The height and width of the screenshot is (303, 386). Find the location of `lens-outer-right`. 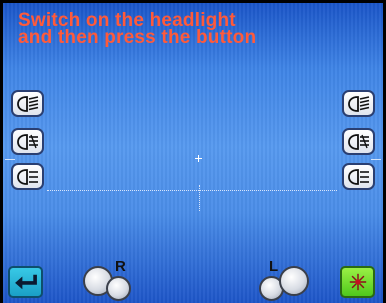

lens-outer-right is located at coordinates (118, 288).